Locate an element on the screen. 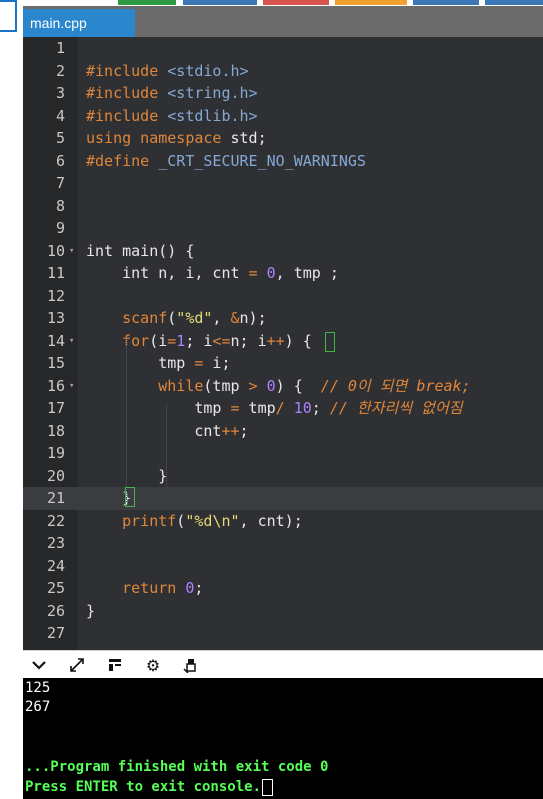 Image resolution: width=543 pixels, height=799 pixels. line-number: 27 is located at coordinates (55, 633).